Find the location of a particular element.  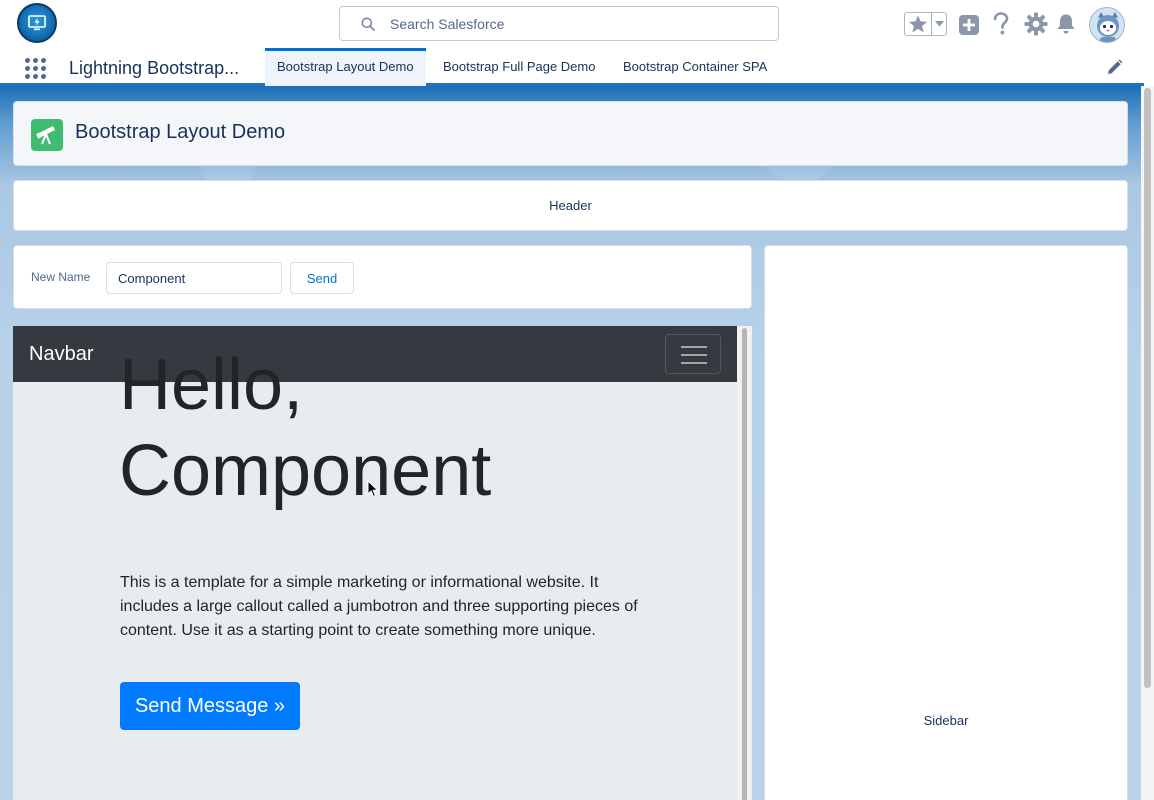

global-search is located at coordinates (559, 23).